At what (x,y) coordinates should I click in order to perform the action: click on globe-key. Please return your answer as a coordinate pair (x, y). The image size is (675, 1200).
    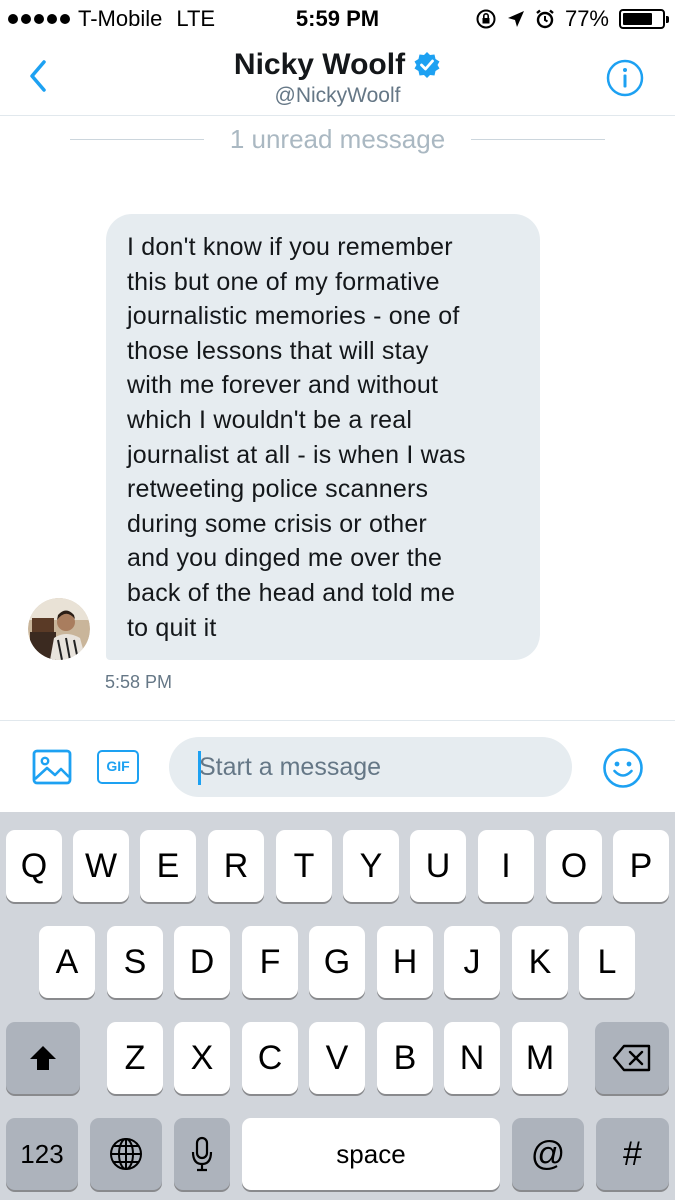
    Looking at the image, I should click on (126, 1154).